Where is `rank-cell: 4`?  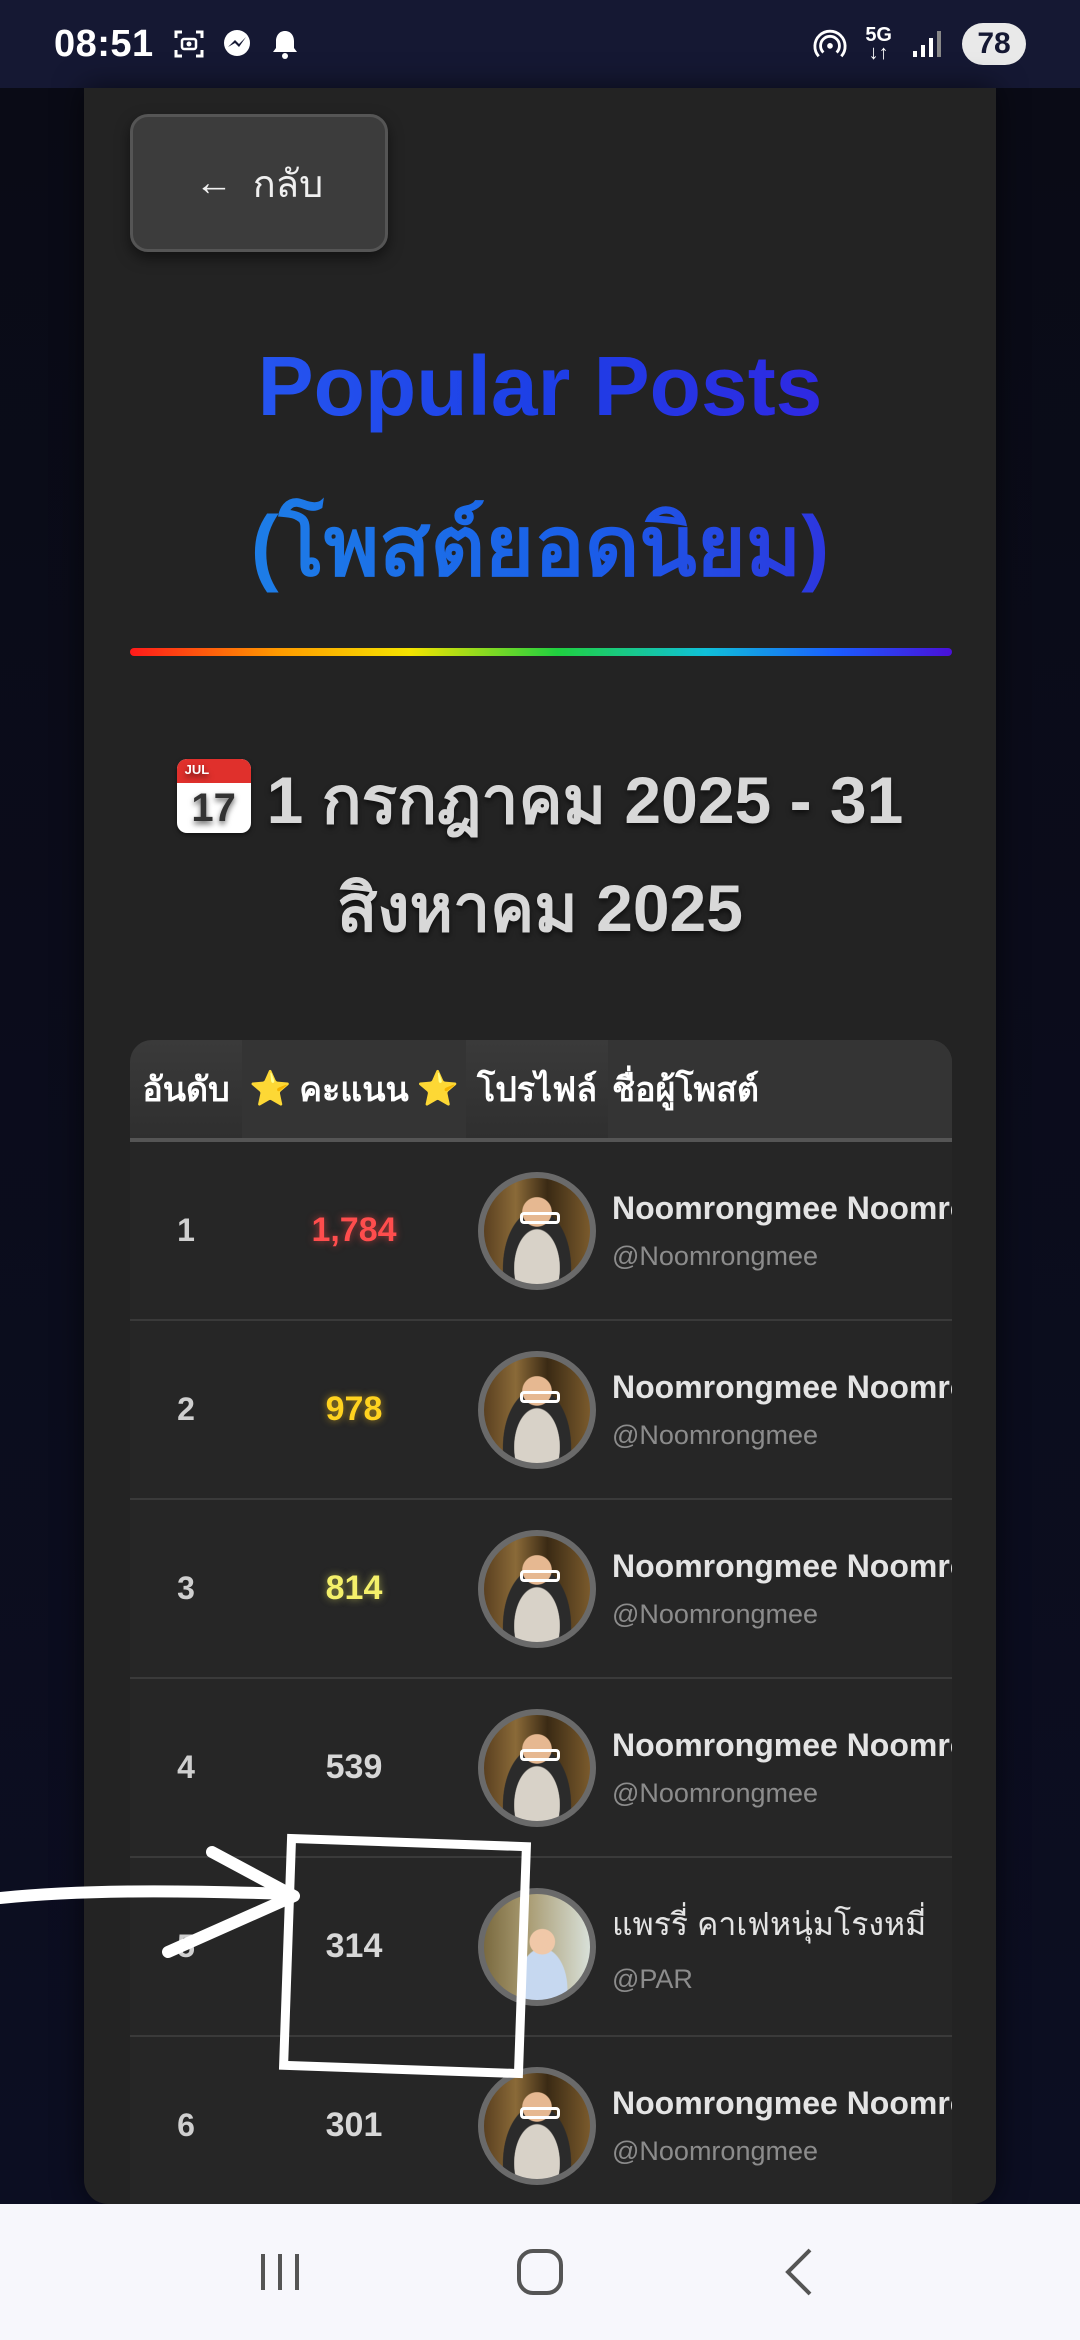 rank-cell: 4 is located at coordinates (186, 1767).